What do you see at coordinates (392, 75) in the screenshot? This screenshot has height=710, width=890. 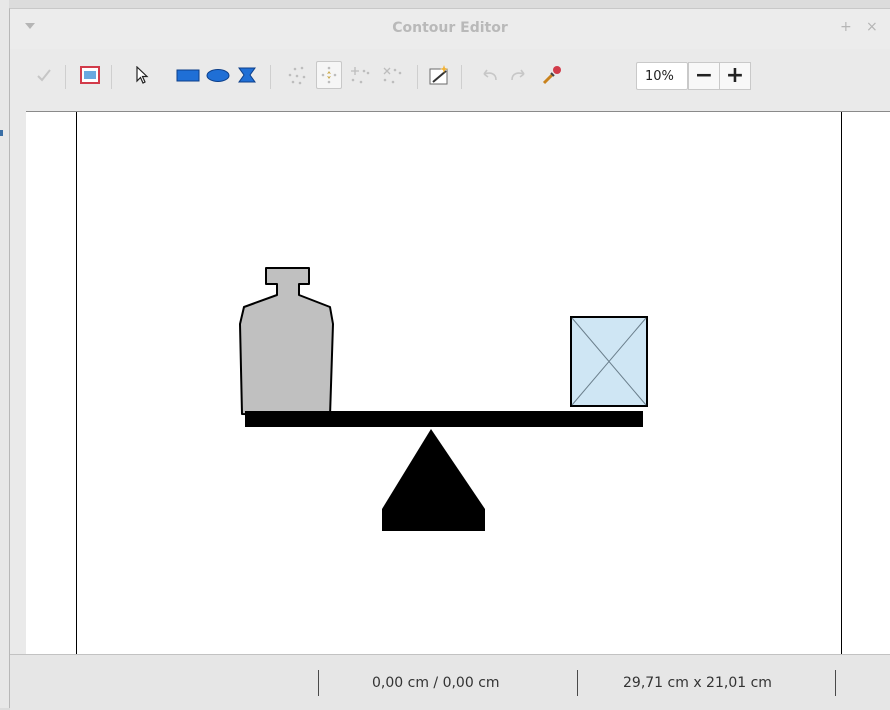 I see `delete-points-icon` at bounding box center [392, 75].